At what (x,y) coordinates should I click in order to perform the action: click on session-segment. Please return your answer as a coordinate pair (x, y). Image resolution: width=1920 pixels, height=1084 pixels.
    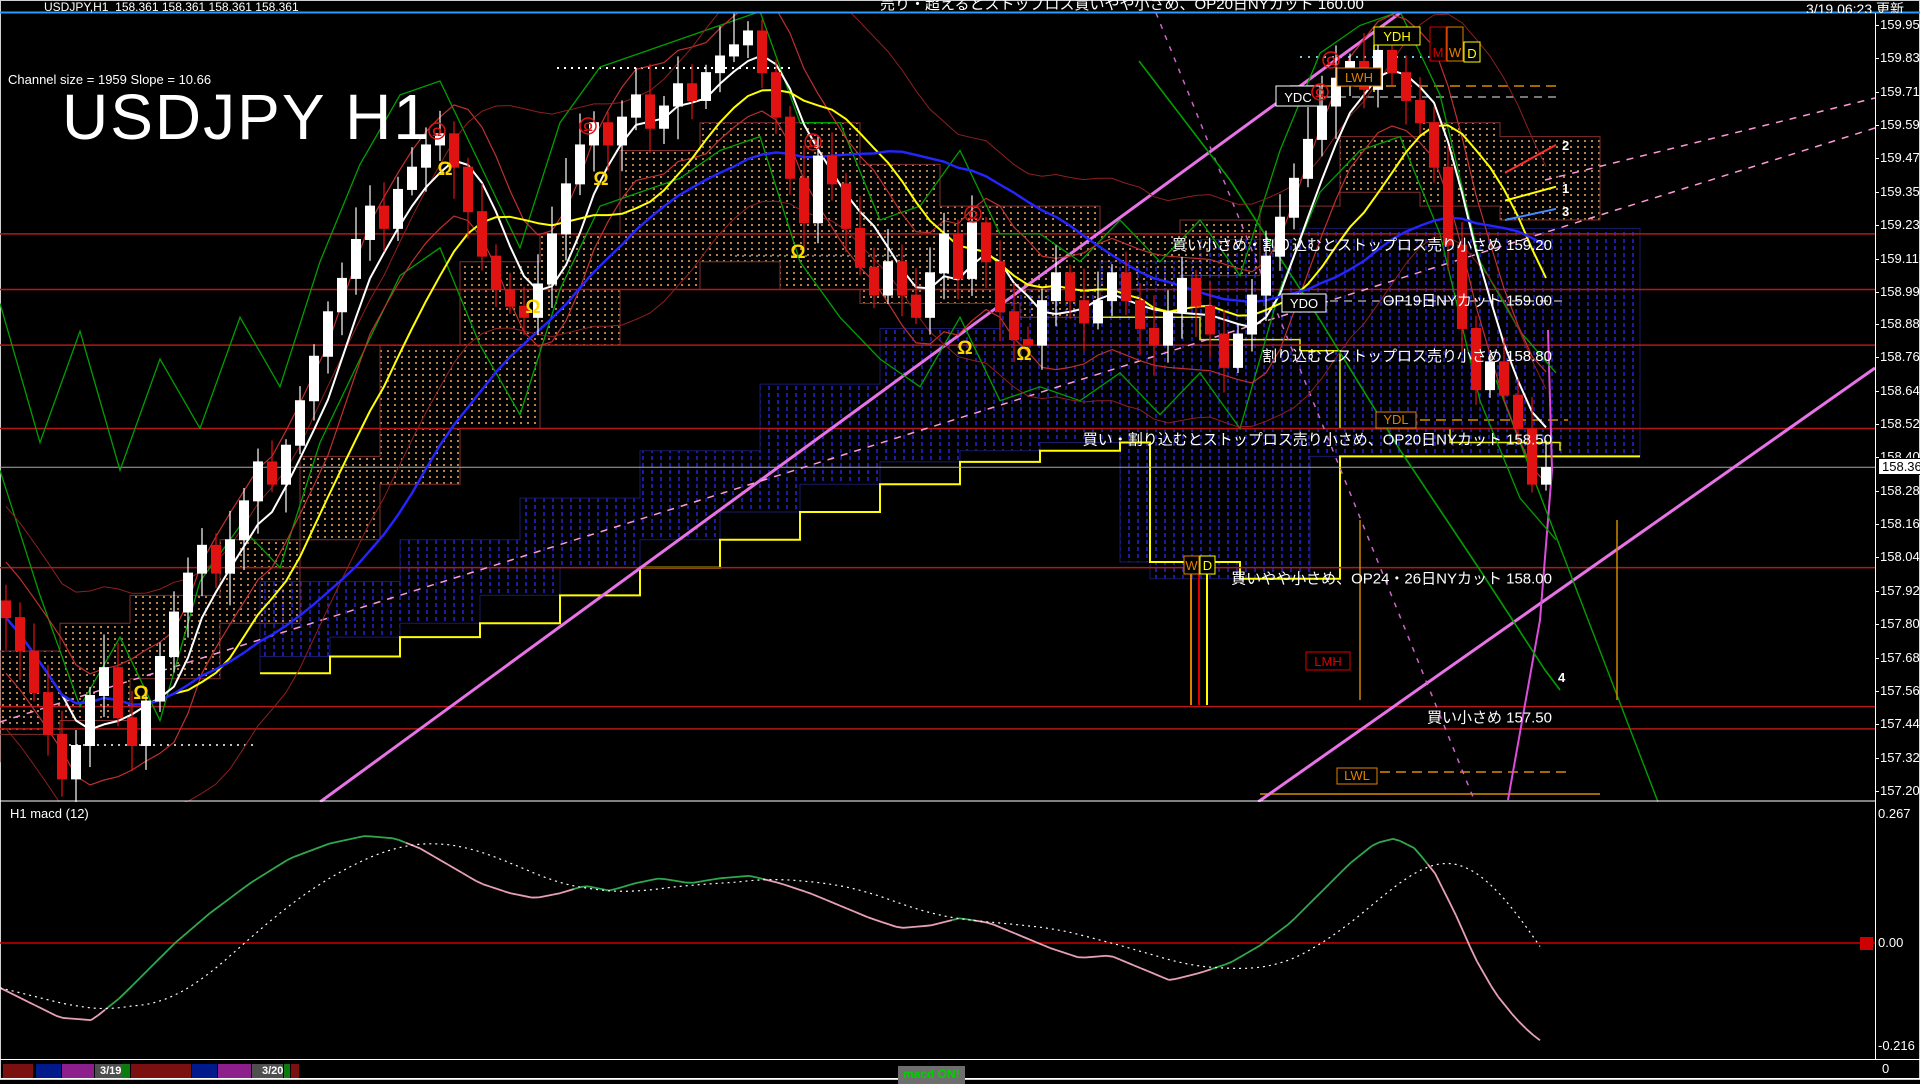
    Looking at the image, I should click on (161, 1071).